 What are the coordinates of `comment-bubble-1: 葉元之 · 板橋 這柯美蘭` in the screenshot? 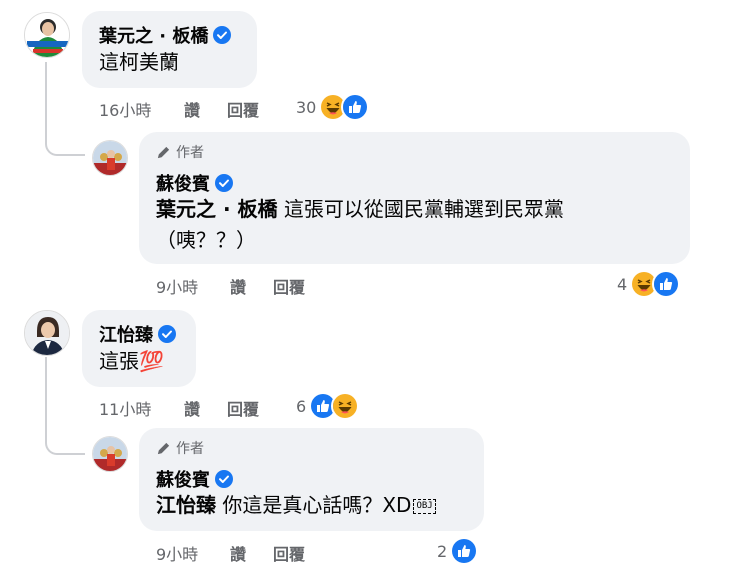 It's located at (169, 49).